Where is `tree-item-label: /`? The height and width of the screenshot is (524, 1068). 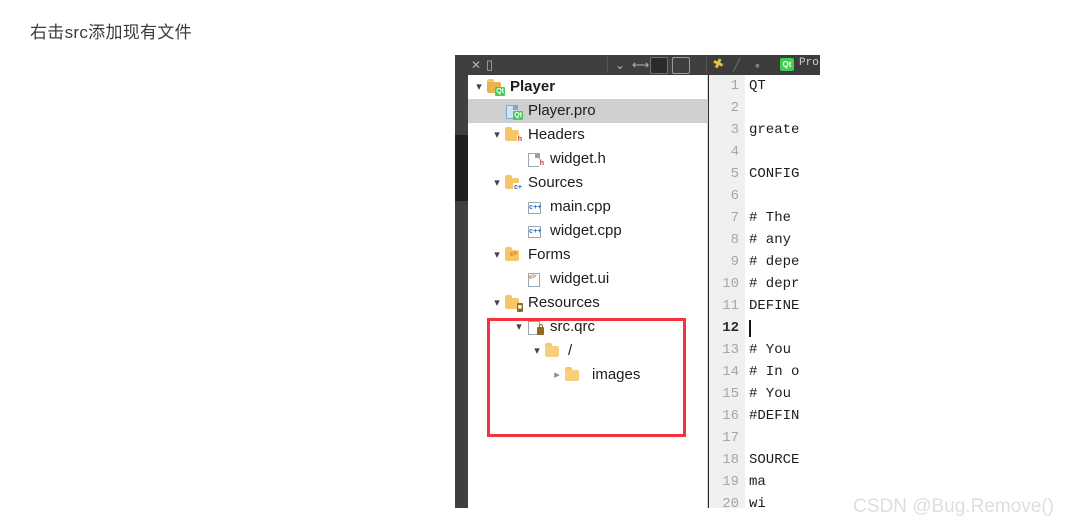
tree-item-label: / is located at coordinates (570, 350).